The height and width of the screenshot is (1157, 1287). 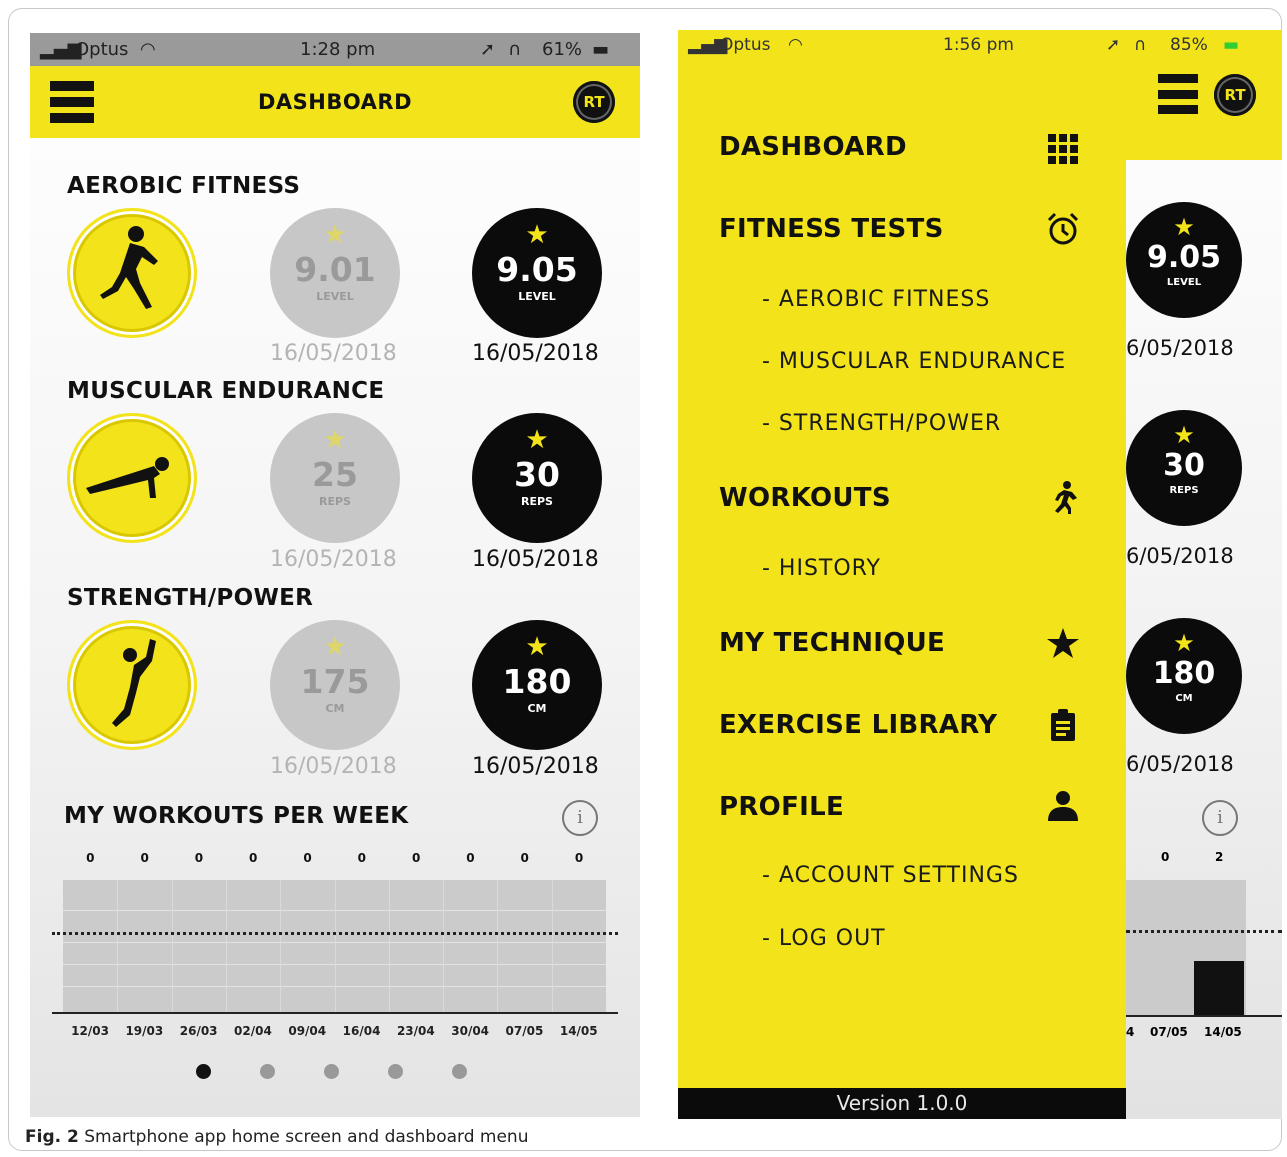 I want to click on menu-item-workouts: WORKOUTS, so click(x=805, y=498).